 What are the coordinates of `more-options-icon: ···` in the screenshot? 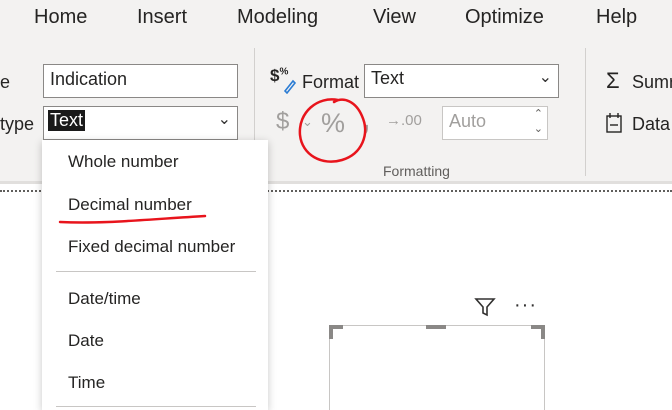 It's located at (525, 305).